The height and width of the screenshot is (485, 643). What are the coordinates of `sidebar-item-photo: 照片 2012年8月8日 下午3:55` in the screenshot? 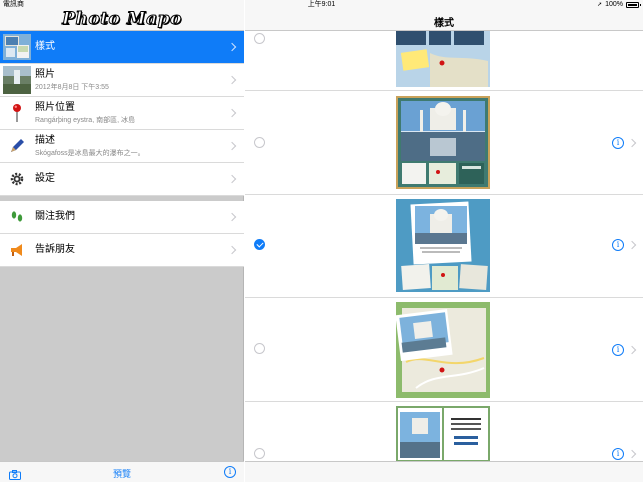 It's located at (122, 80).